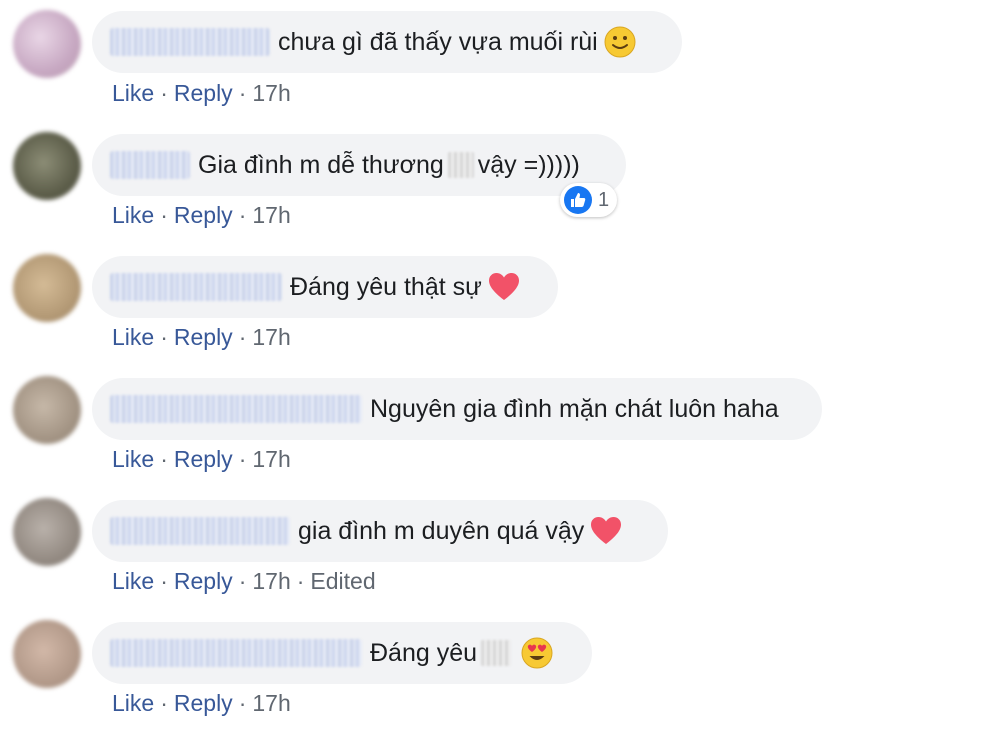  Describe the element at coordinates (578, 200) in the screenshot. I see `like-reaction-icon` at that location.